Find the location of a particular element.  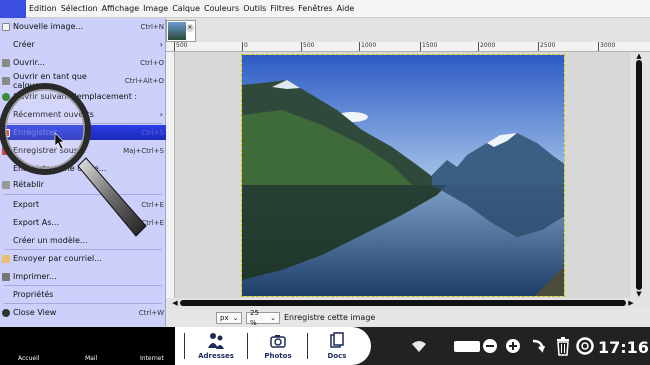

menu-image: Image is located at coordinates (155, 8).